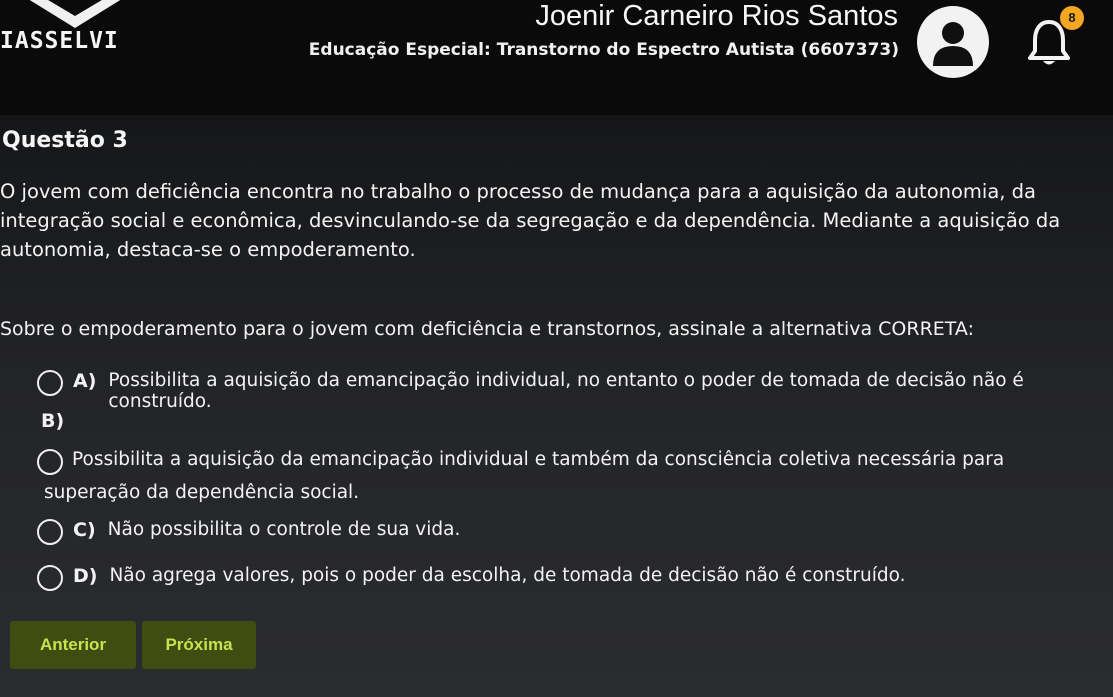  What do you see at coordinates (84, 530) in the screenshot?
I see `option-c-letter: C)` at bounding box center [84, 530].